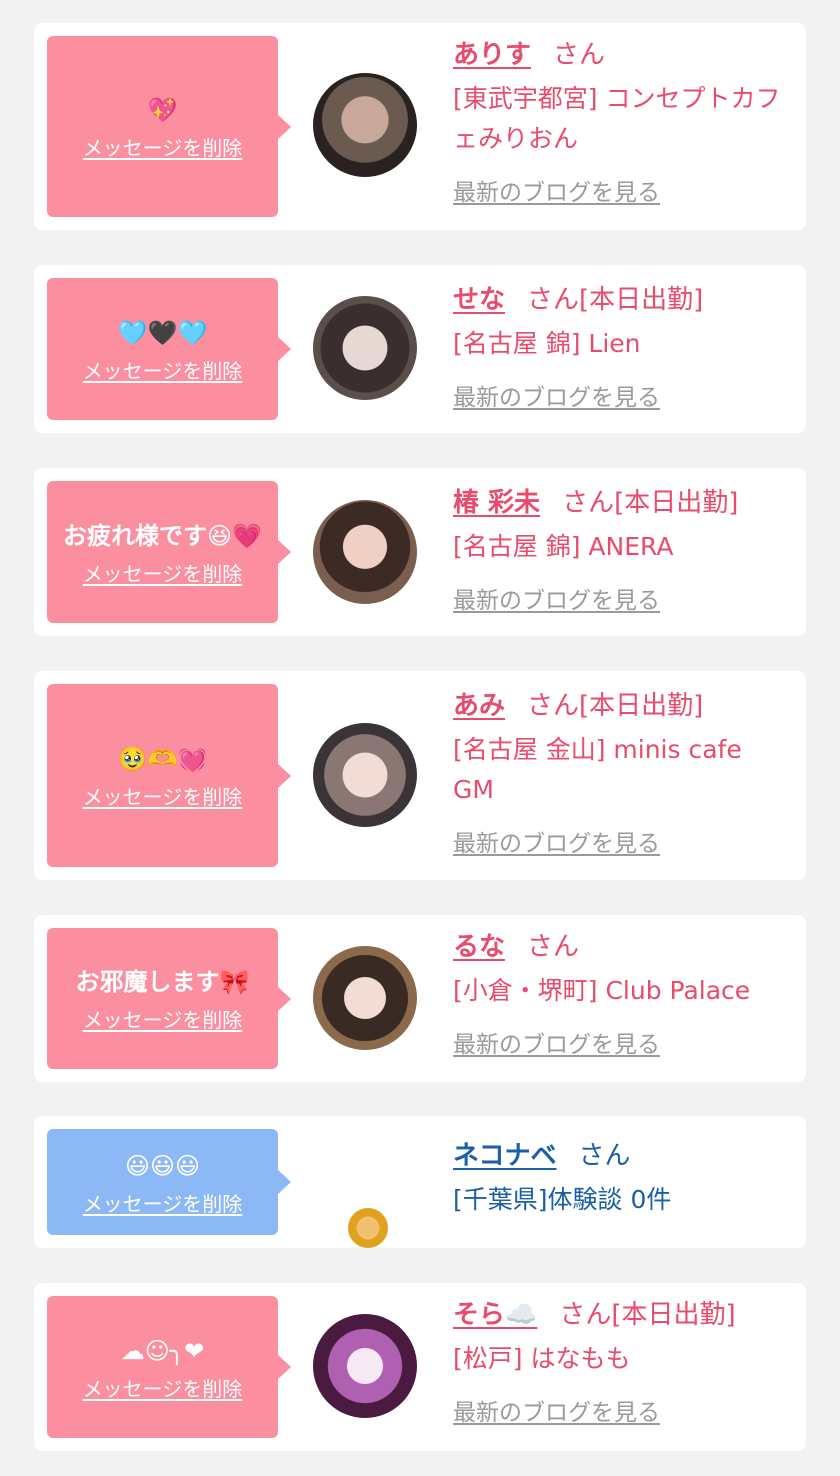 The width and height of the screenshot is (840, 1476). What do you see at coordinates (563, 546) in the screenshot?
I see `shop-name: [名古屋 錦] ANERA` at bounding box center [563, 546].